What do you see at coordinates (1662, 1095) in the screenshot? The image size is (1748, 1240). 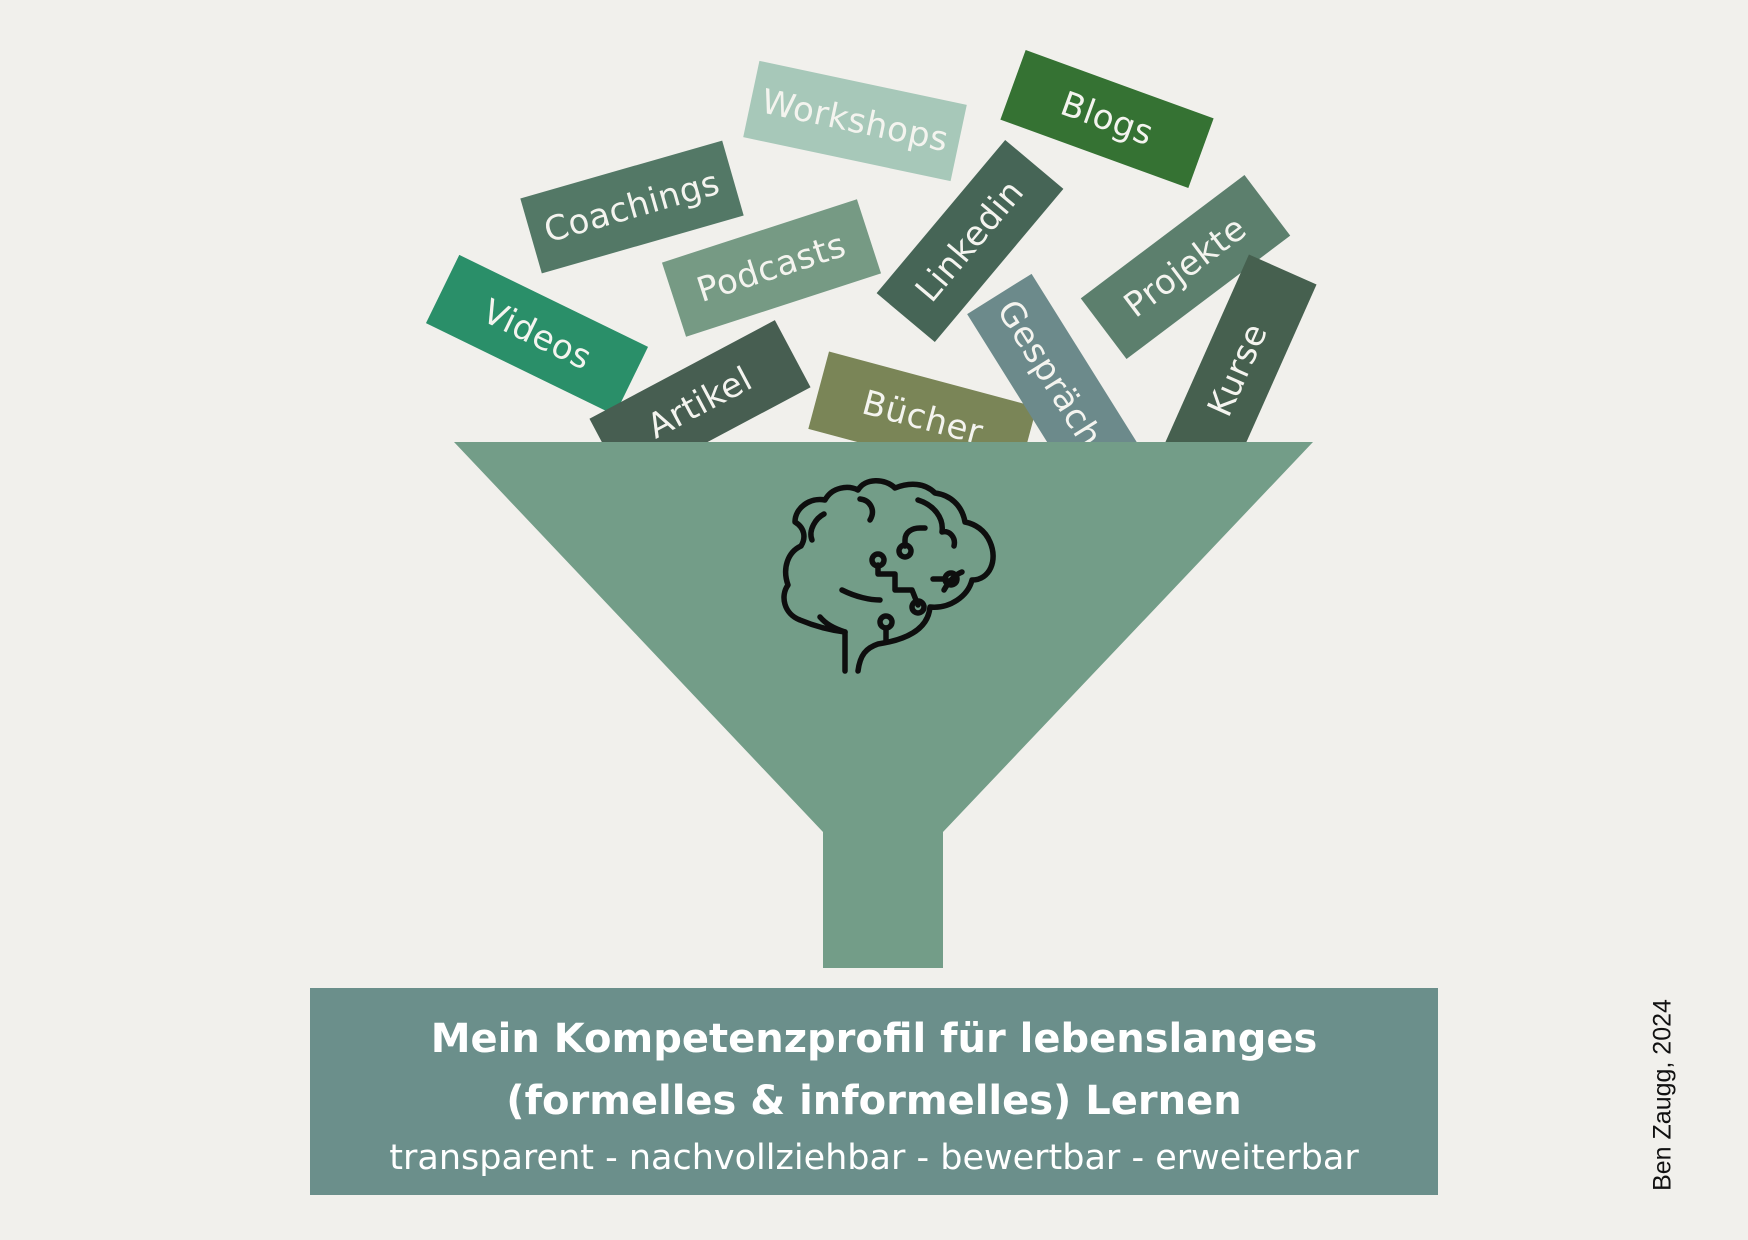 I see `author-credit: Ben Zaugg, 2024` at bounding box center [1662, 1095].